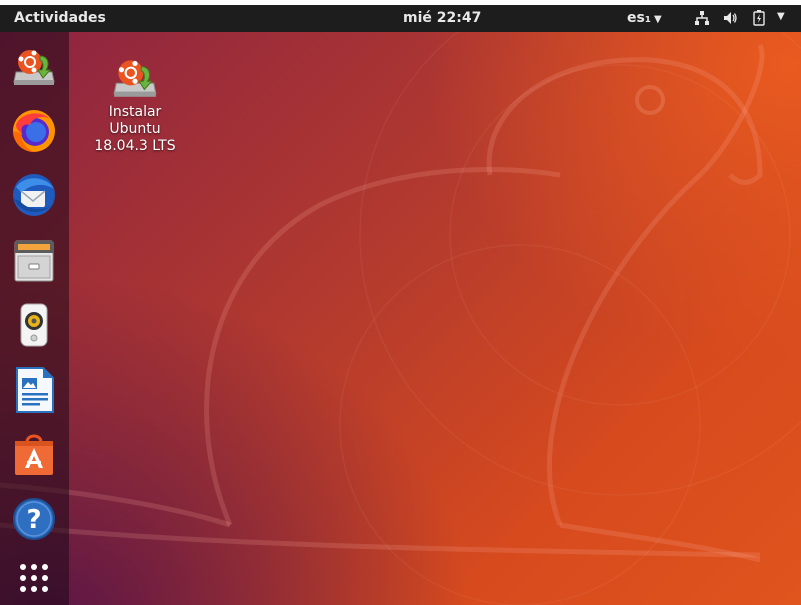 The width and height of the screenshot is (801, 605). I want to click on dock: ?, so click(34, 318).